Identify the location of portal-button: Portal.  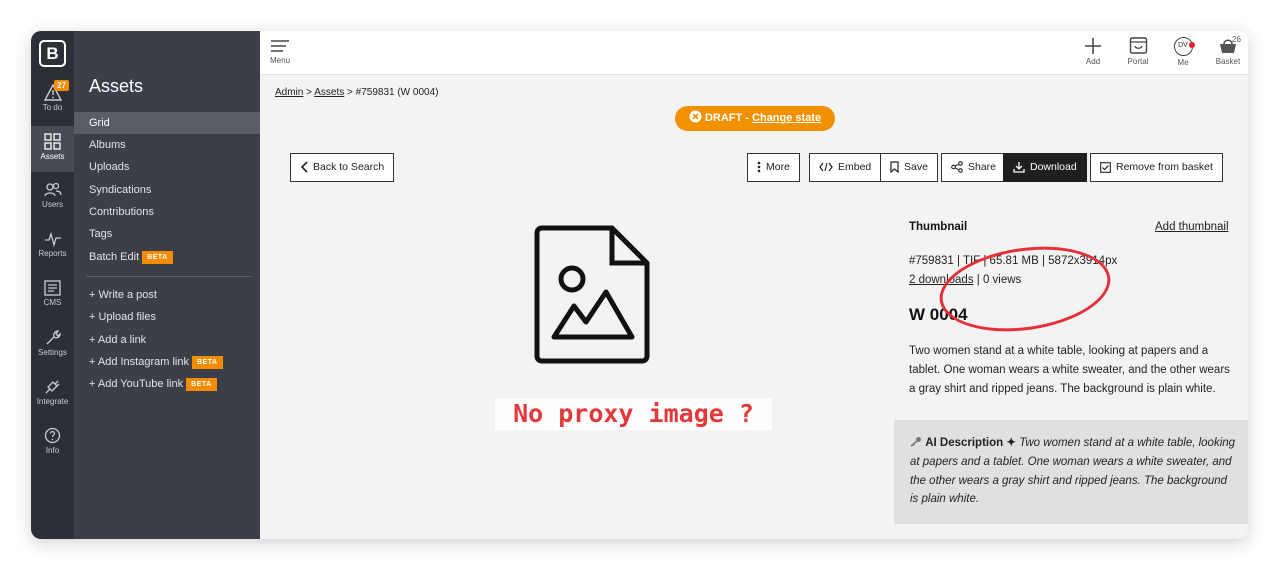
(1138, 51).